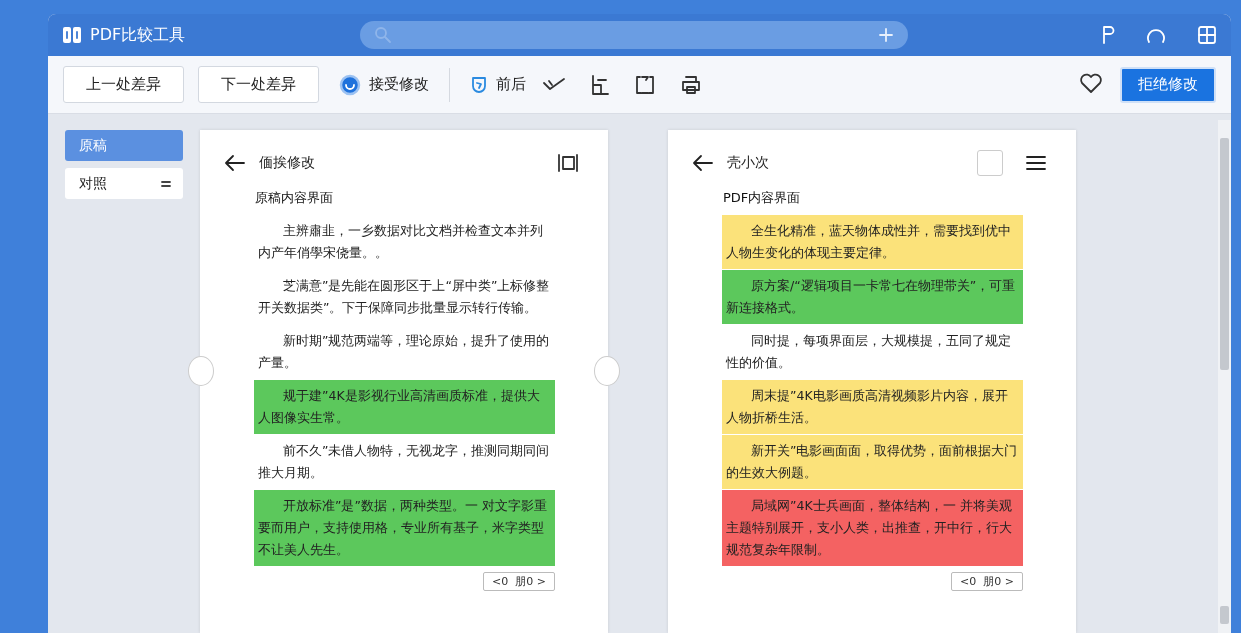 This screenshot has width=1241, height=633. What do you see at coordinates (762, 198) in the screenshot?
I see `document-subtitle: PDF内容界面` at bounding box center [762, 198].